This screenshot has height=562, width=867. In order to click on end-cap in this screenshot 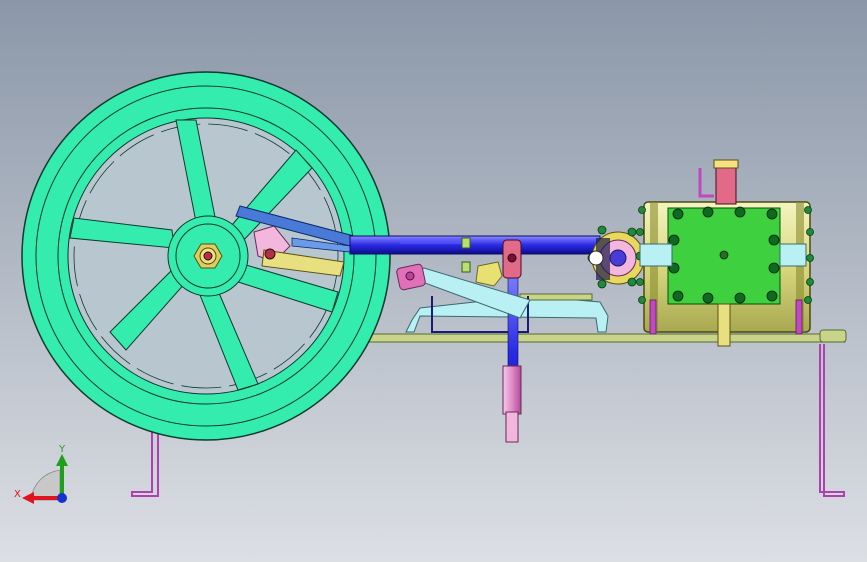, I will do `click(793, 255)`.